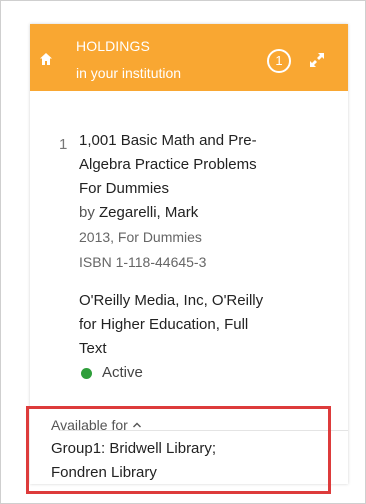  What do you see at coordinates (136, 425) in the screenshot?
I see `chevron-up-icon` at bounding box center [136, 425].